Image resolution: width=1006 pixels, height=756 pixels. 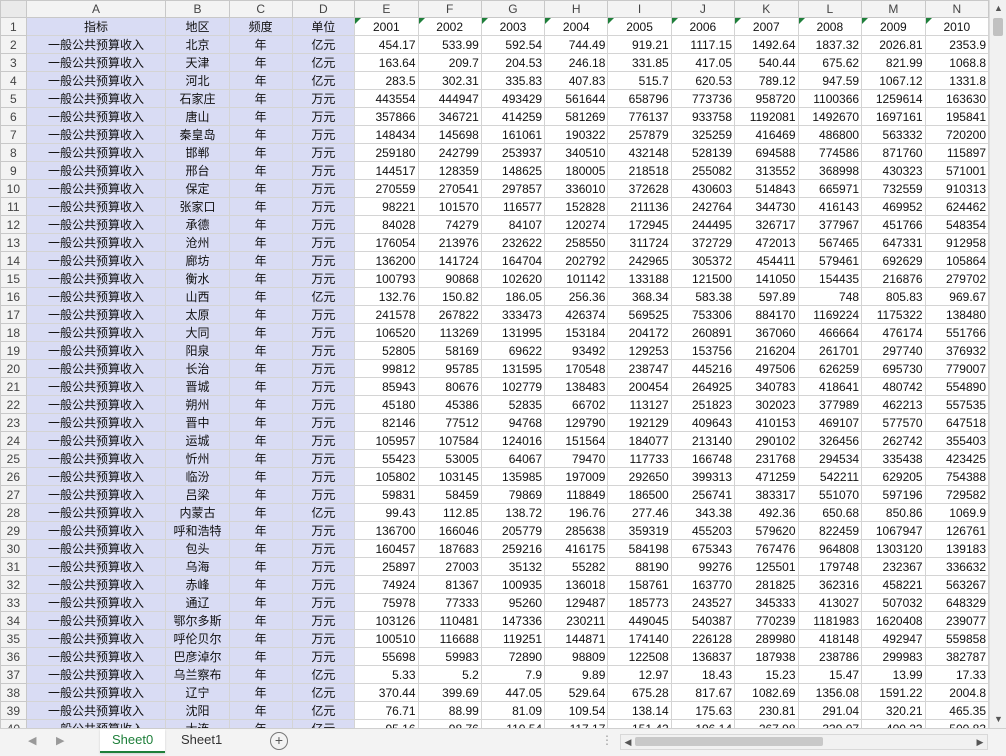 I want to click on table-cell: 176054, so click(x=386, y=242).